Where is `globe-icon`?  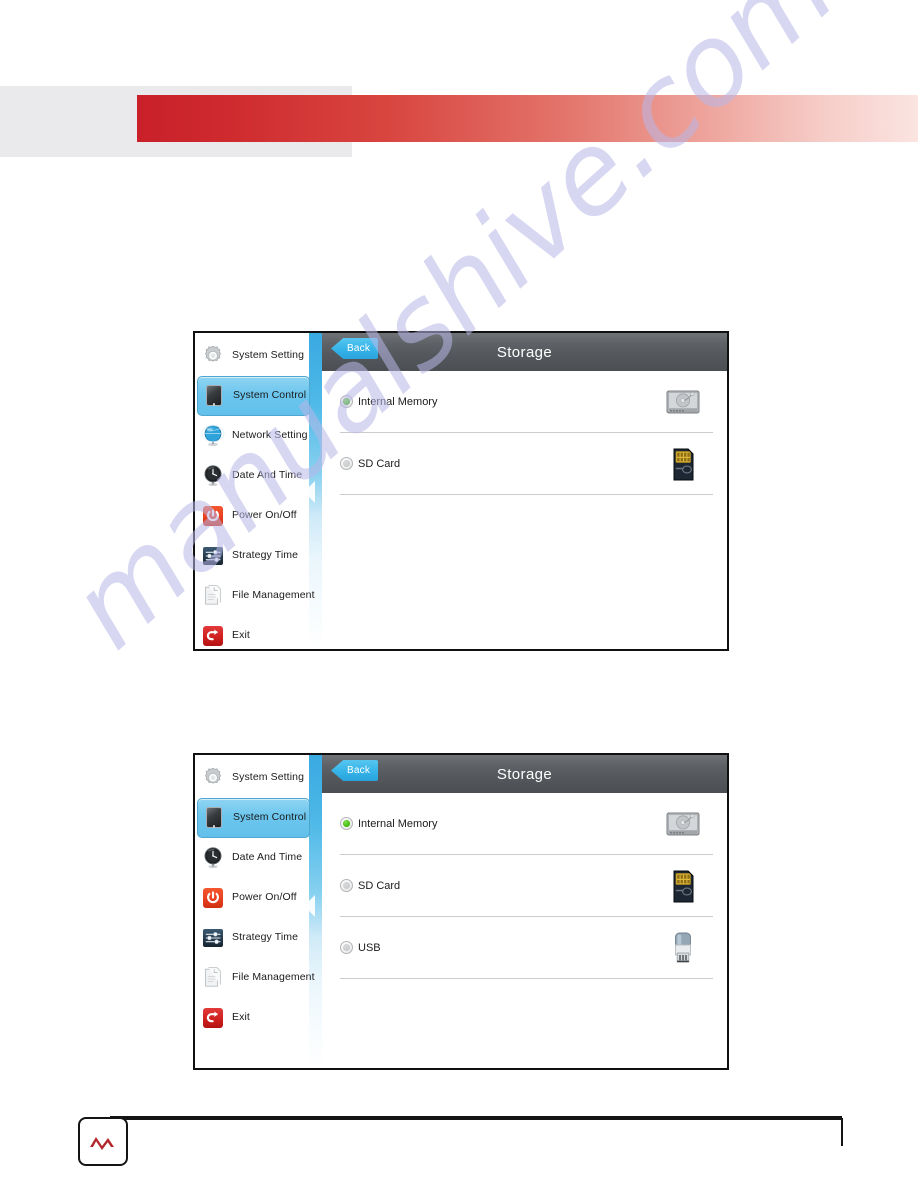 globe-icon is located at coordinates (213, 436).